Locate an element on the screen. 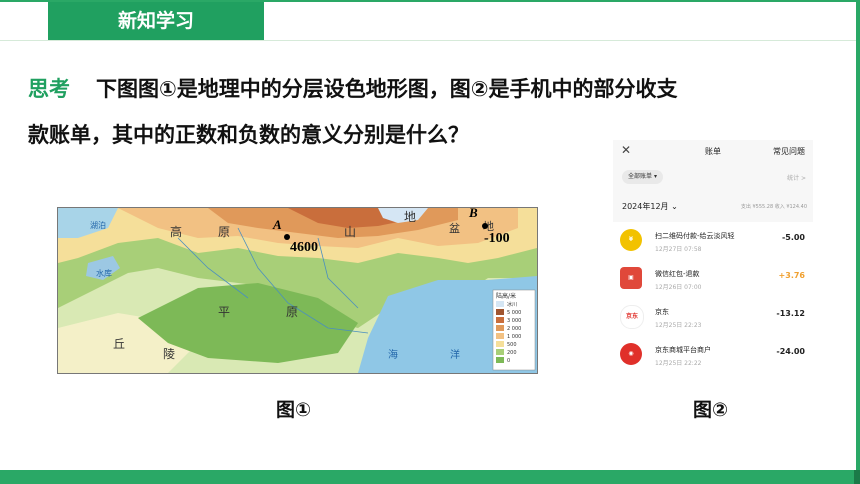 This screenshot has width=860, height=484. label-hills-2: 陵 is located at coordinates (169, 354).